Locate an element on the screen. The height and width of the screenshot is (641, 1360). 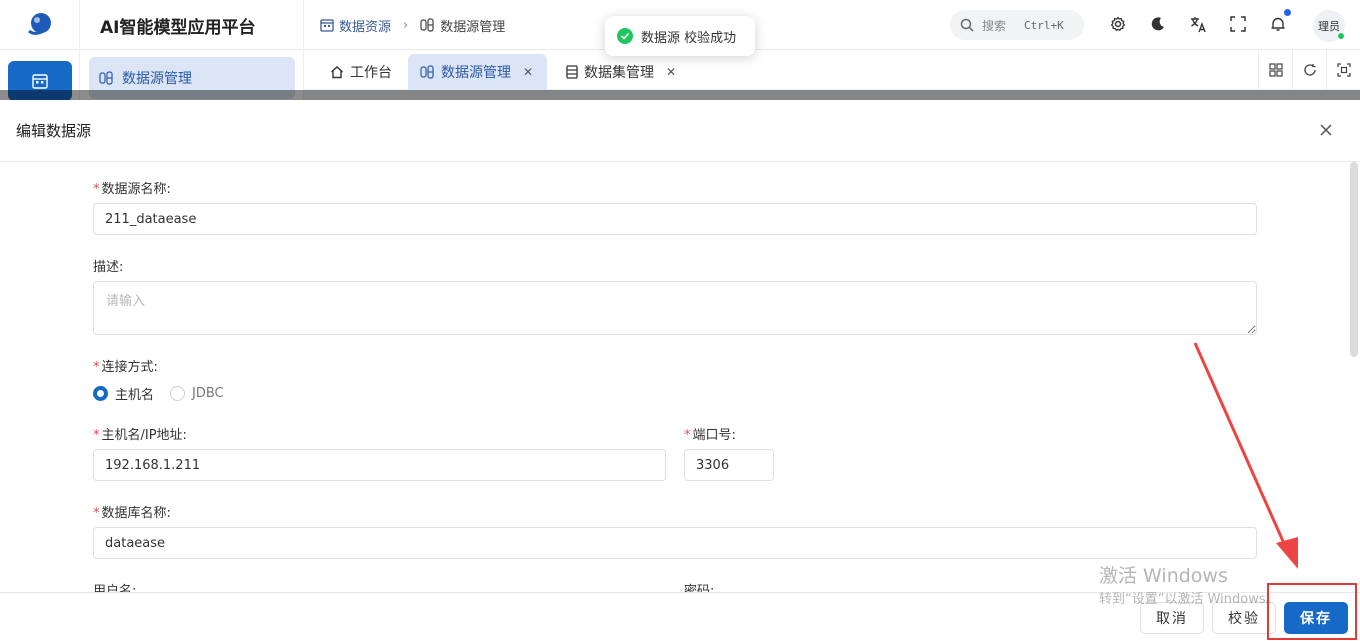
app-title: AI智能模型应用平台 is located at coordinates (192, 25).